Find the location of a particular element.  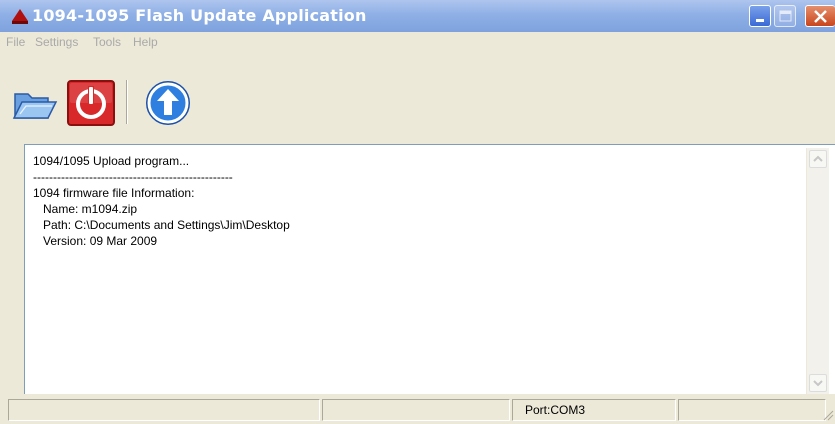

open-folder-icon is located at coordinates (35, 106).